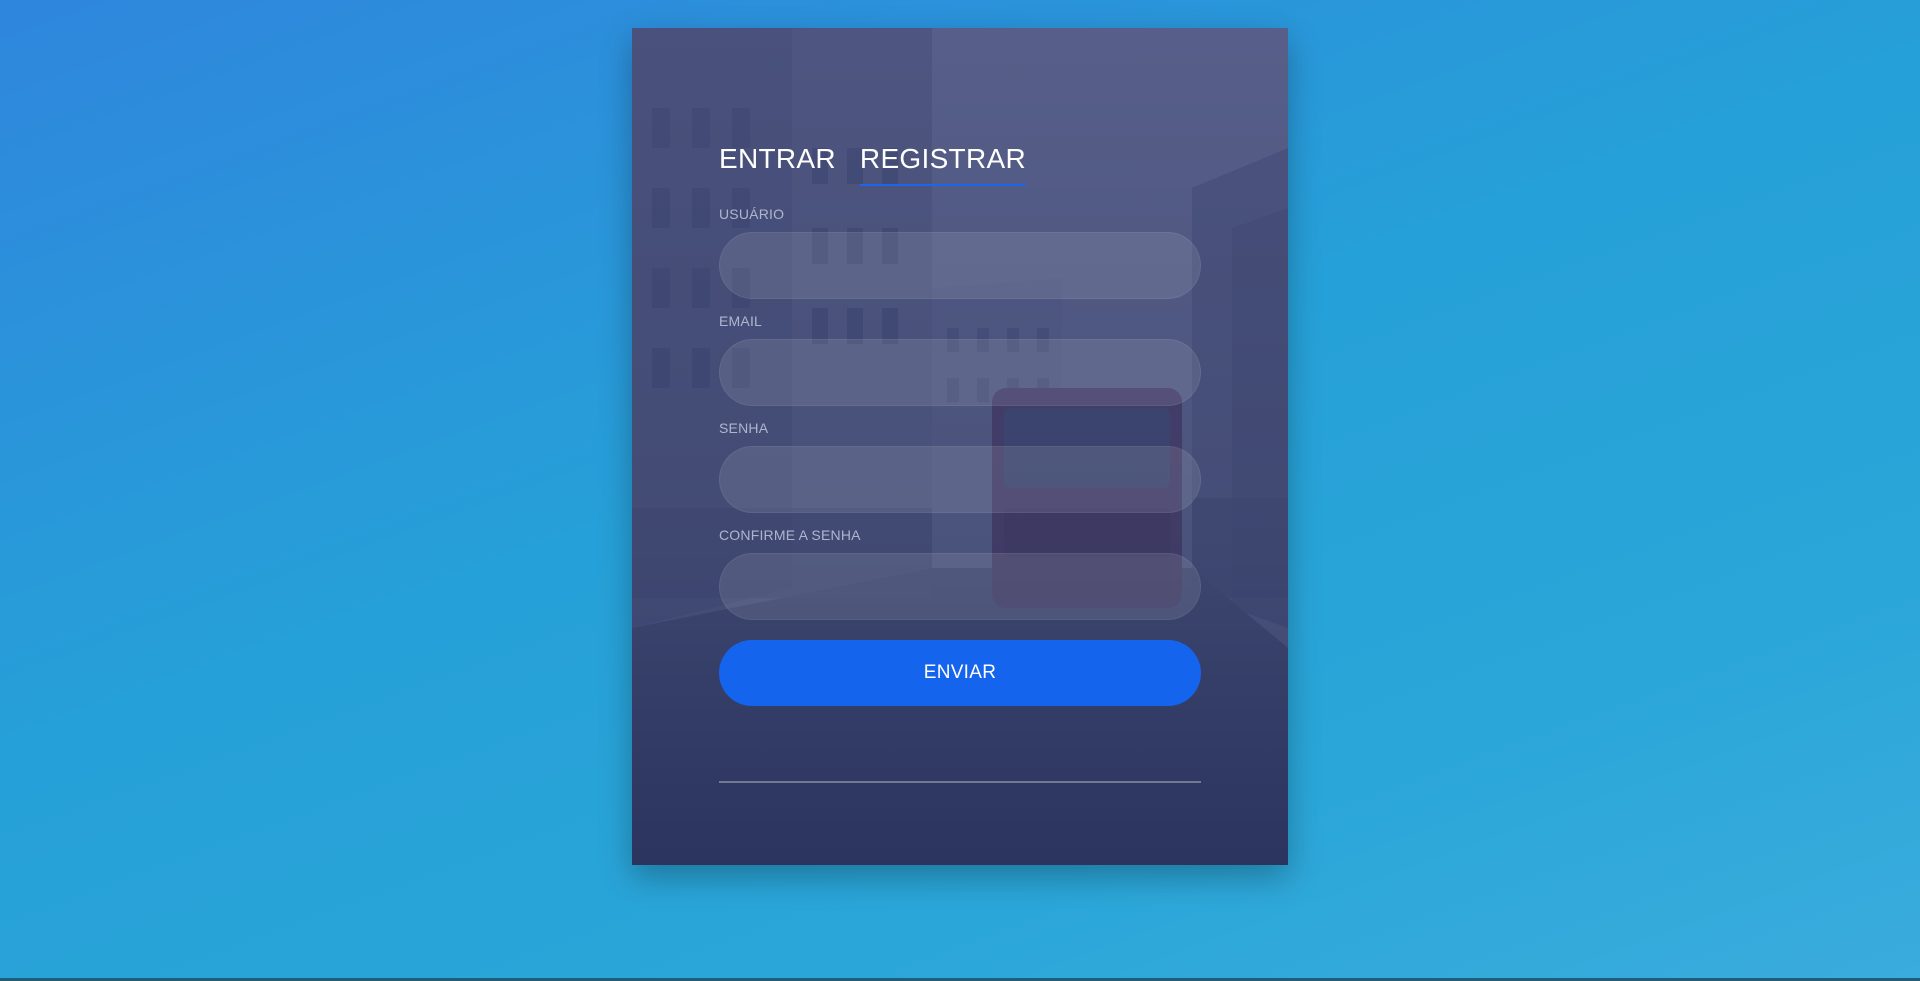  I want to click on confirm-password-label: CONFIRME A SENHA, so click(790, 535).